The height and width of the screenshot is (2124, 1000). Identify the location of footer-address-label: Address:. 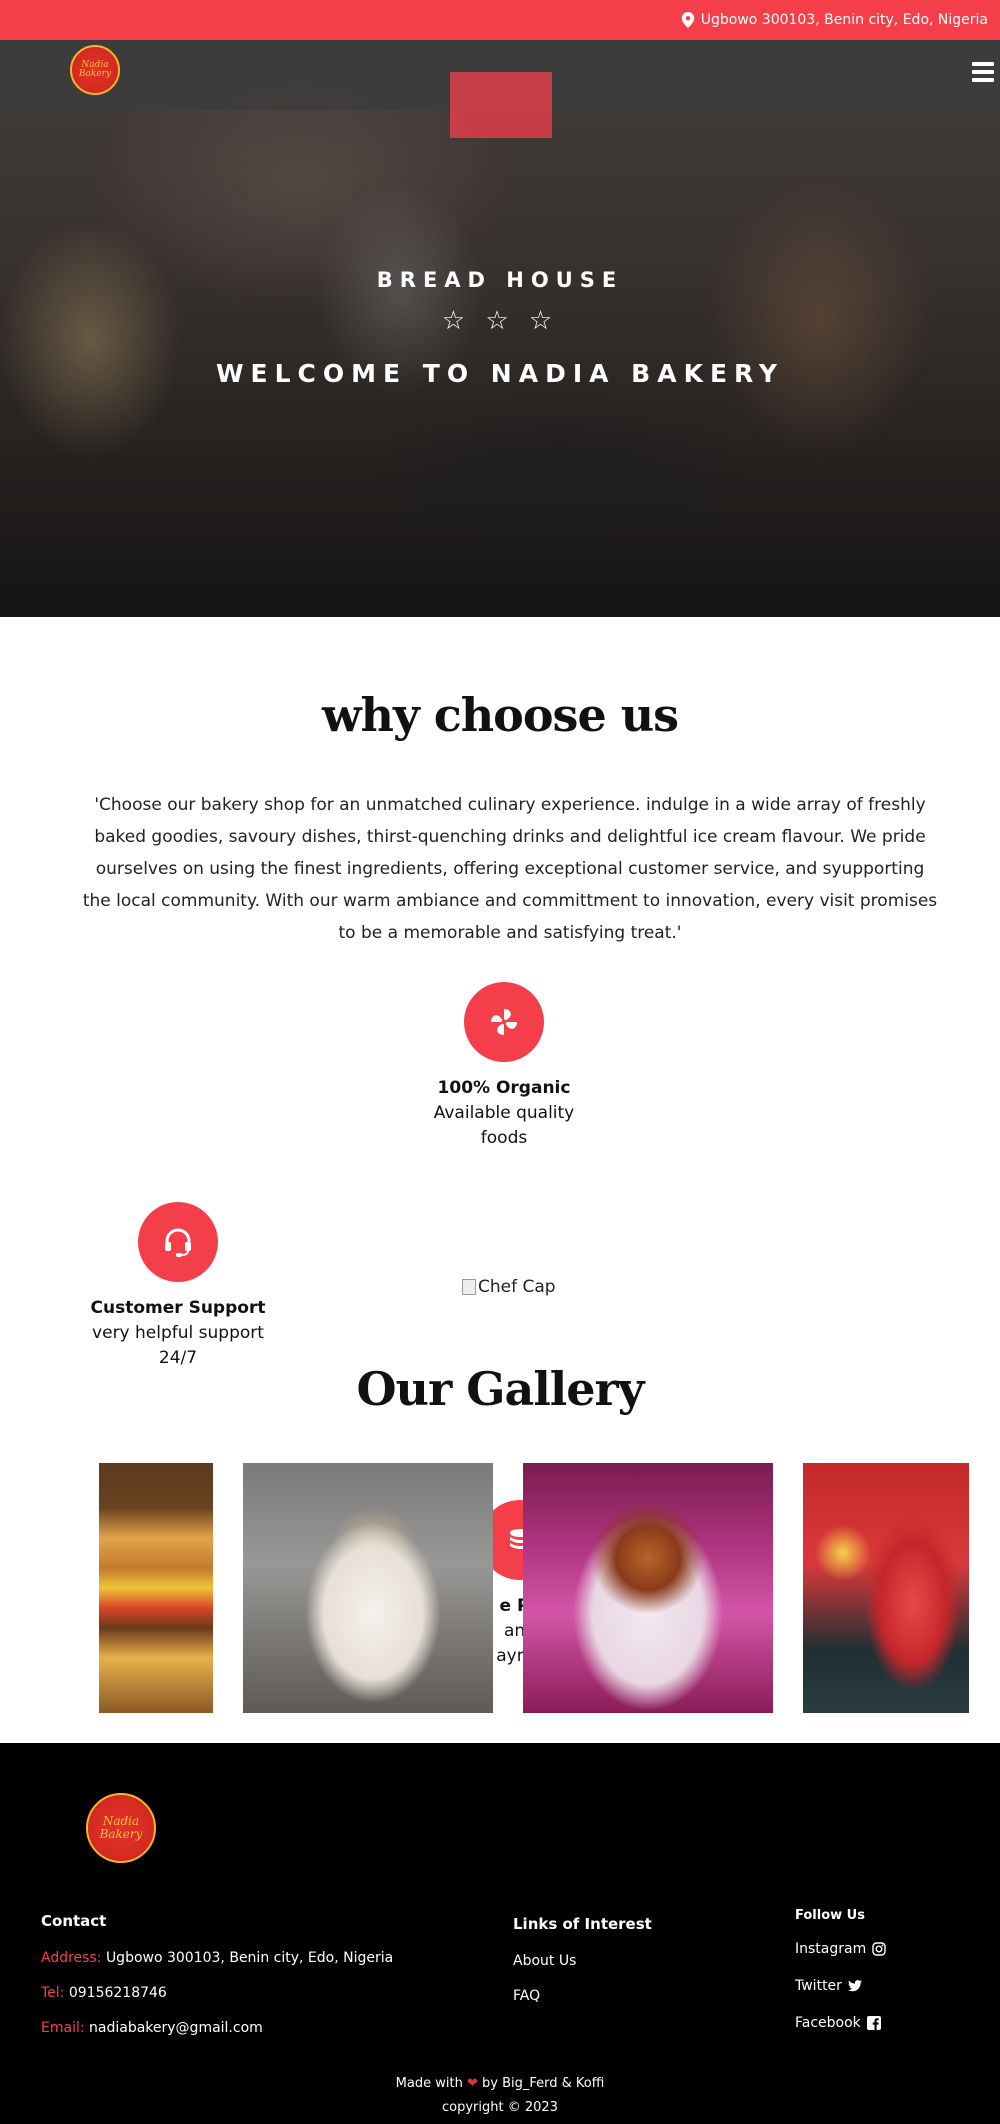
(71, 1958).